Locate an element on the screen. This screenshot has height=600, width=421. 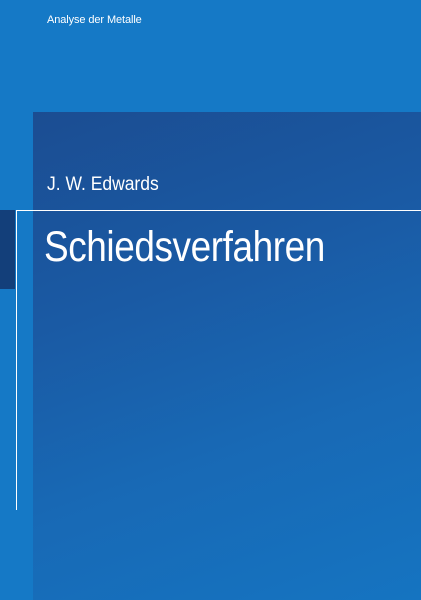
author-name: J. W. Edwards is located at coordinates (103, 184).